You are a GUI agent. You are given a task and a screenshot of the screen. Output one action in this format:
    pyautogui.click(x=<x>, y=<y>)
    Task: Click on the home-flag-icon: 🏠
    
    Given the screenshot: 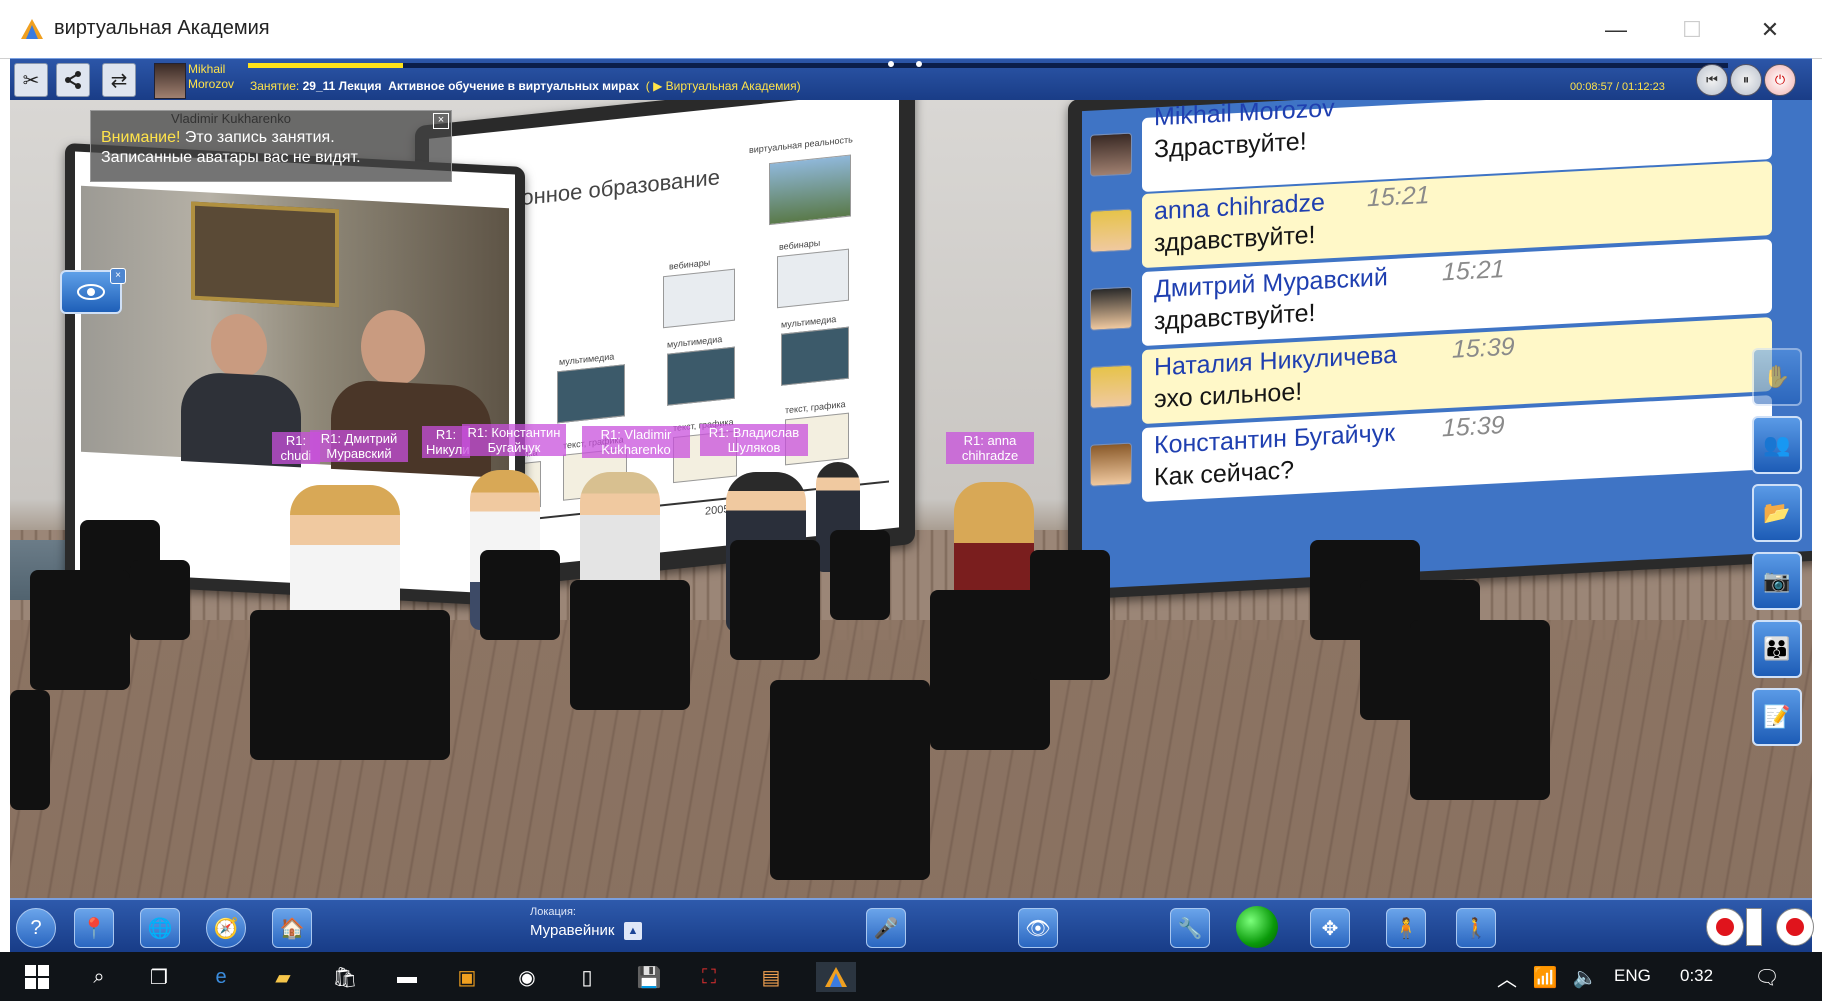 What is the action you would take?
    pyautogui.click(x=292, y=928)
    